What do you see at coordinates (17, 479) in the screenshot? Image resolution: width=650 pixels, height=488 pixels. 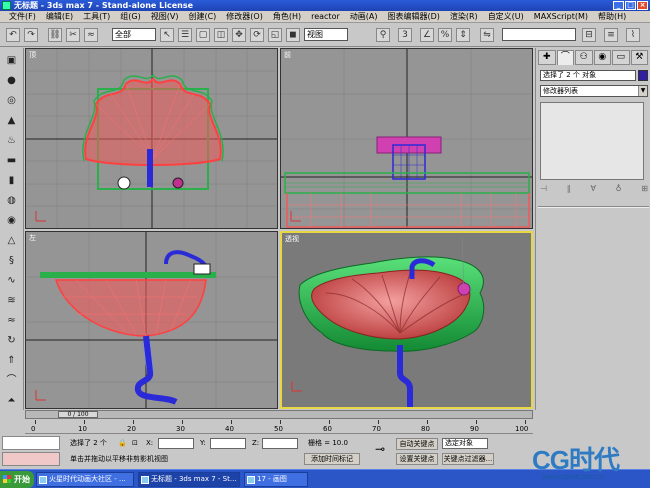 I see `start-button: 开始` at bounding box center [17, 479].